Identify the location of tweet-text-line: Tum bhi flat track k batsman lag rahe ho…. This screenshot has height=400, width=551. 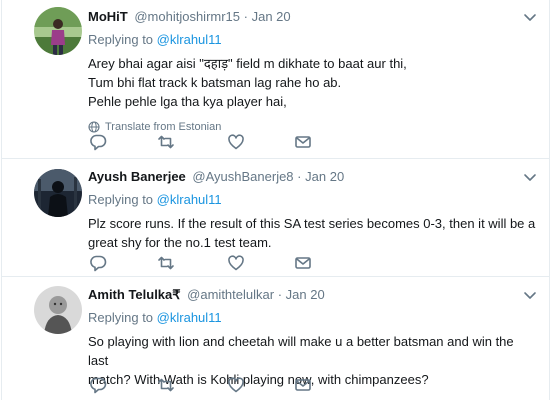
(215, 82).